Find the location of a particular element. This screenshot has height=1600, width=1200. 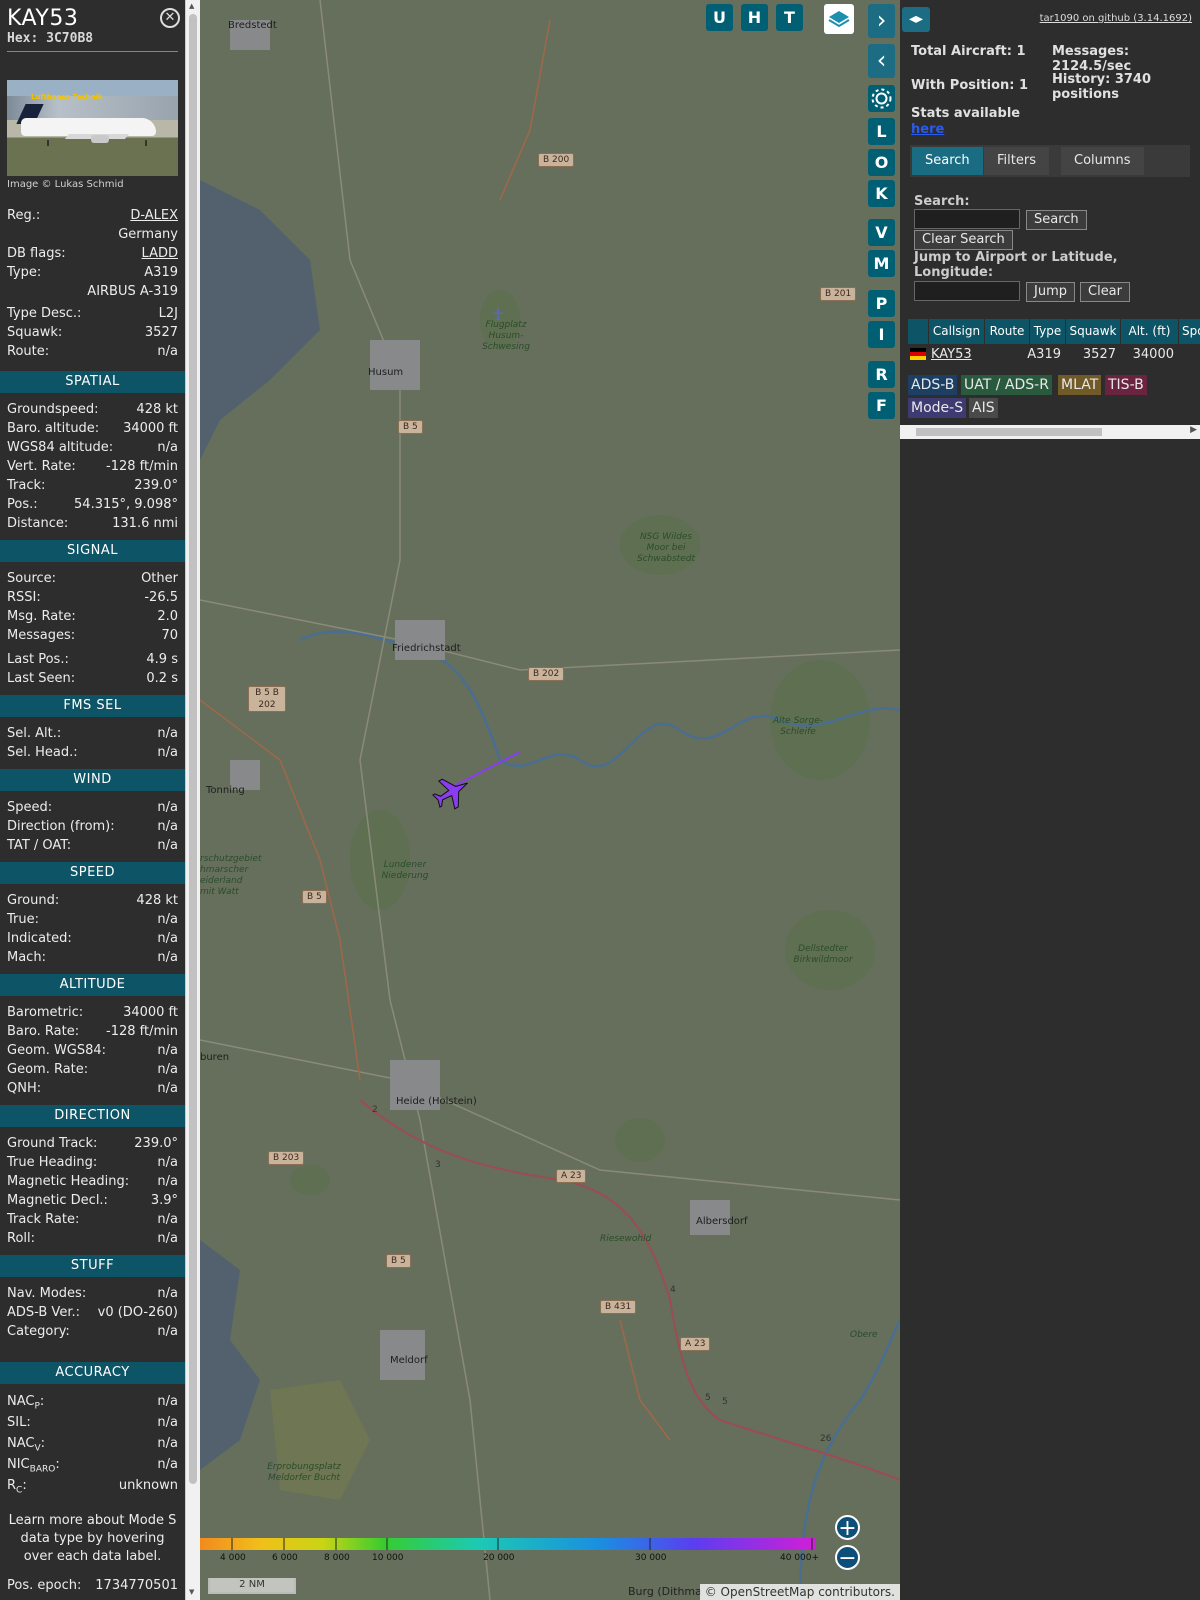

map-button-h: H is located at coordinates (754, 17).